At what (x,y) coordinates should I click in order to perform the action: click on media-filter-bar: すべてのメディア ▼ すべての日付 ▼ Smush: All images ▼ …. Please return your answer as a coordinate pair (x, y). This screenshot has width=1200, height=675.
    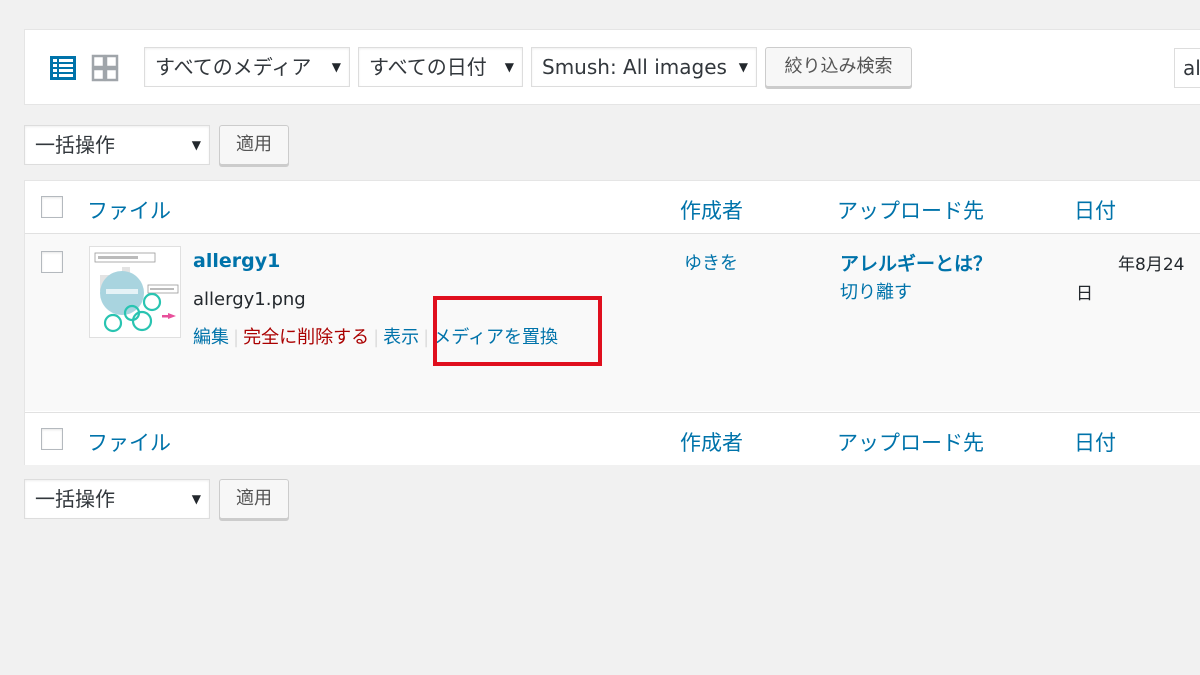
    Looking at the image, I should click on (612, 67).